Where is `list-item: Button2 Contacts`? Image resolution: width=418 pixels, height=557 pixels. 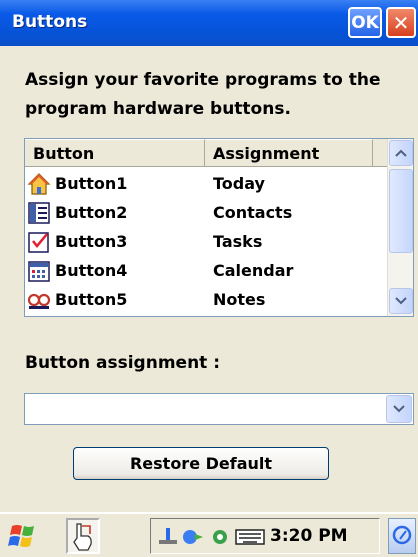
list-item: Button2 Contacts is located at coordinates (207, 212).